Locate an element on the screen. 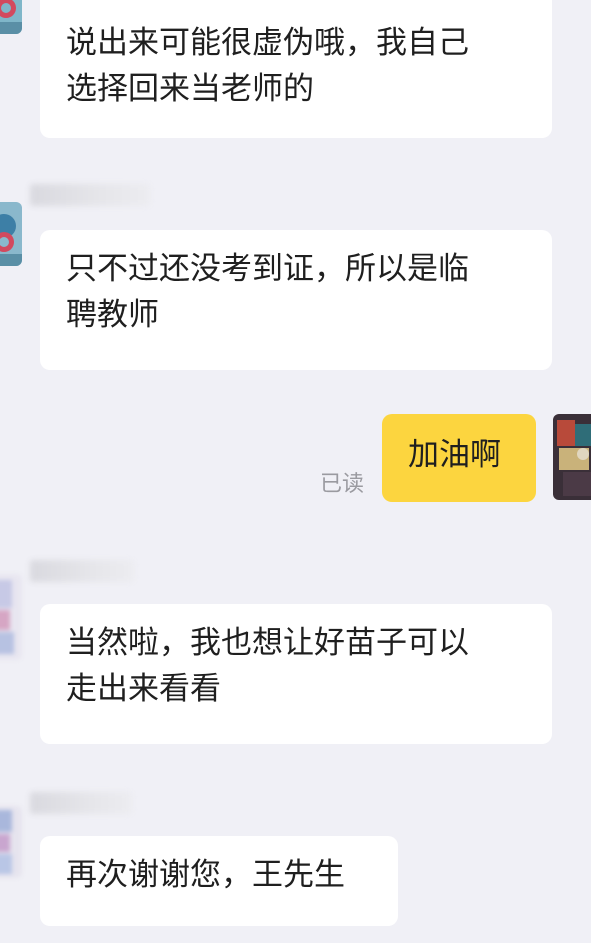 This screenshot has height=943, width=591. message-bubble-incoming: 说出来可能很虚伪哦，我自己 选择回来当老师的 is located at coordinates (296, 69).